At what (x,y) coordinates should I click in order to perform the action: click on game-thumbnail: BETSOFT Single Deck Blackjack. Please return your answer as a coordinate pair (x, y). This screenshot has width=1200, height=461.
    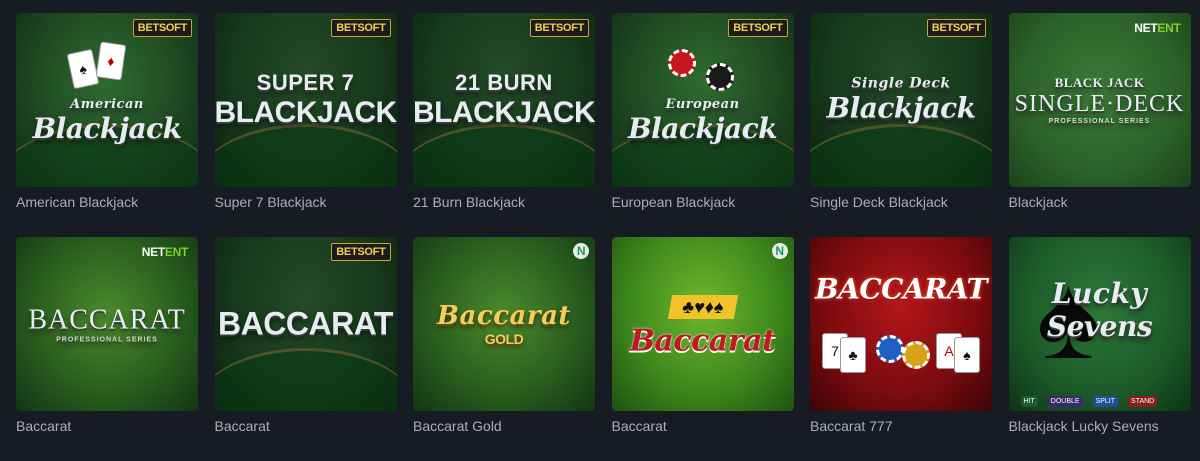
    Looking at the image, I should click on (901, 100).